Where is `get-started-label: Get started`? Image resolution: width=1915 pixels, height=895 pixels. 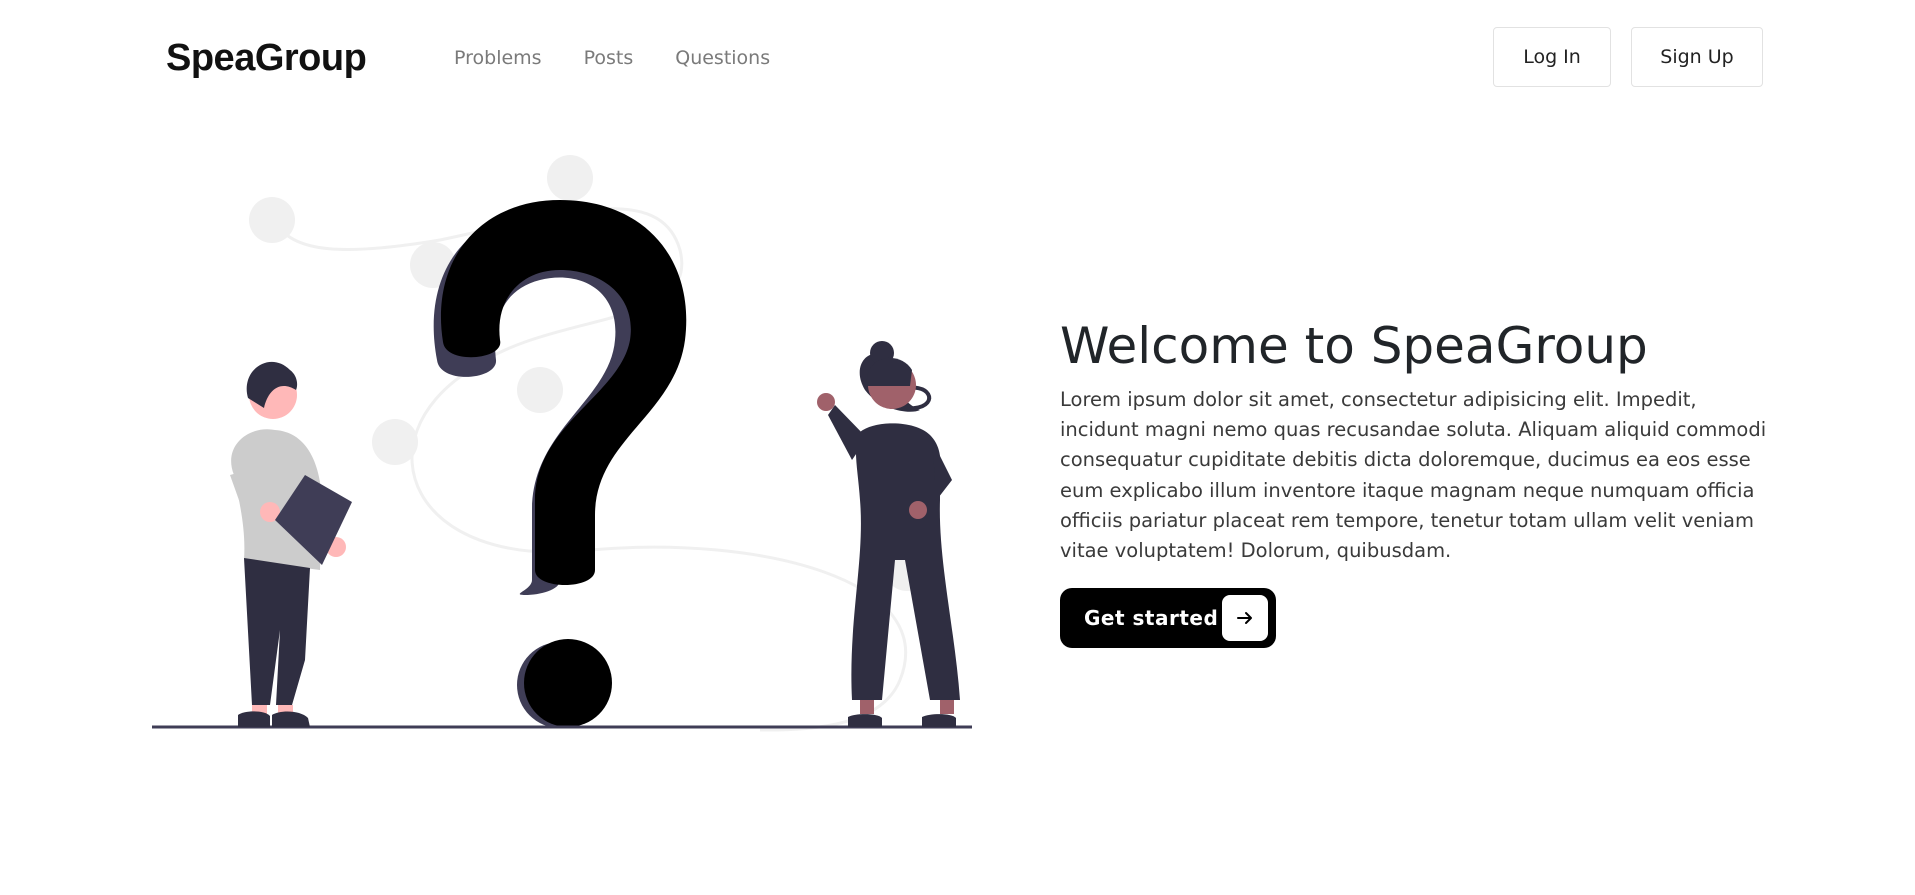 get-started-label: Get started is located at coordinates (1151, 618).